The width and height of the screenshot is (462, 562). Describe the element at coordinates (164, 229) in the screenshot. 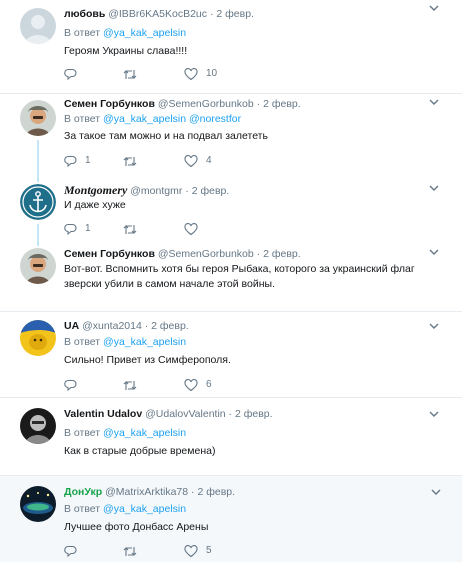

I see `tweet-actions: 1` at that location.